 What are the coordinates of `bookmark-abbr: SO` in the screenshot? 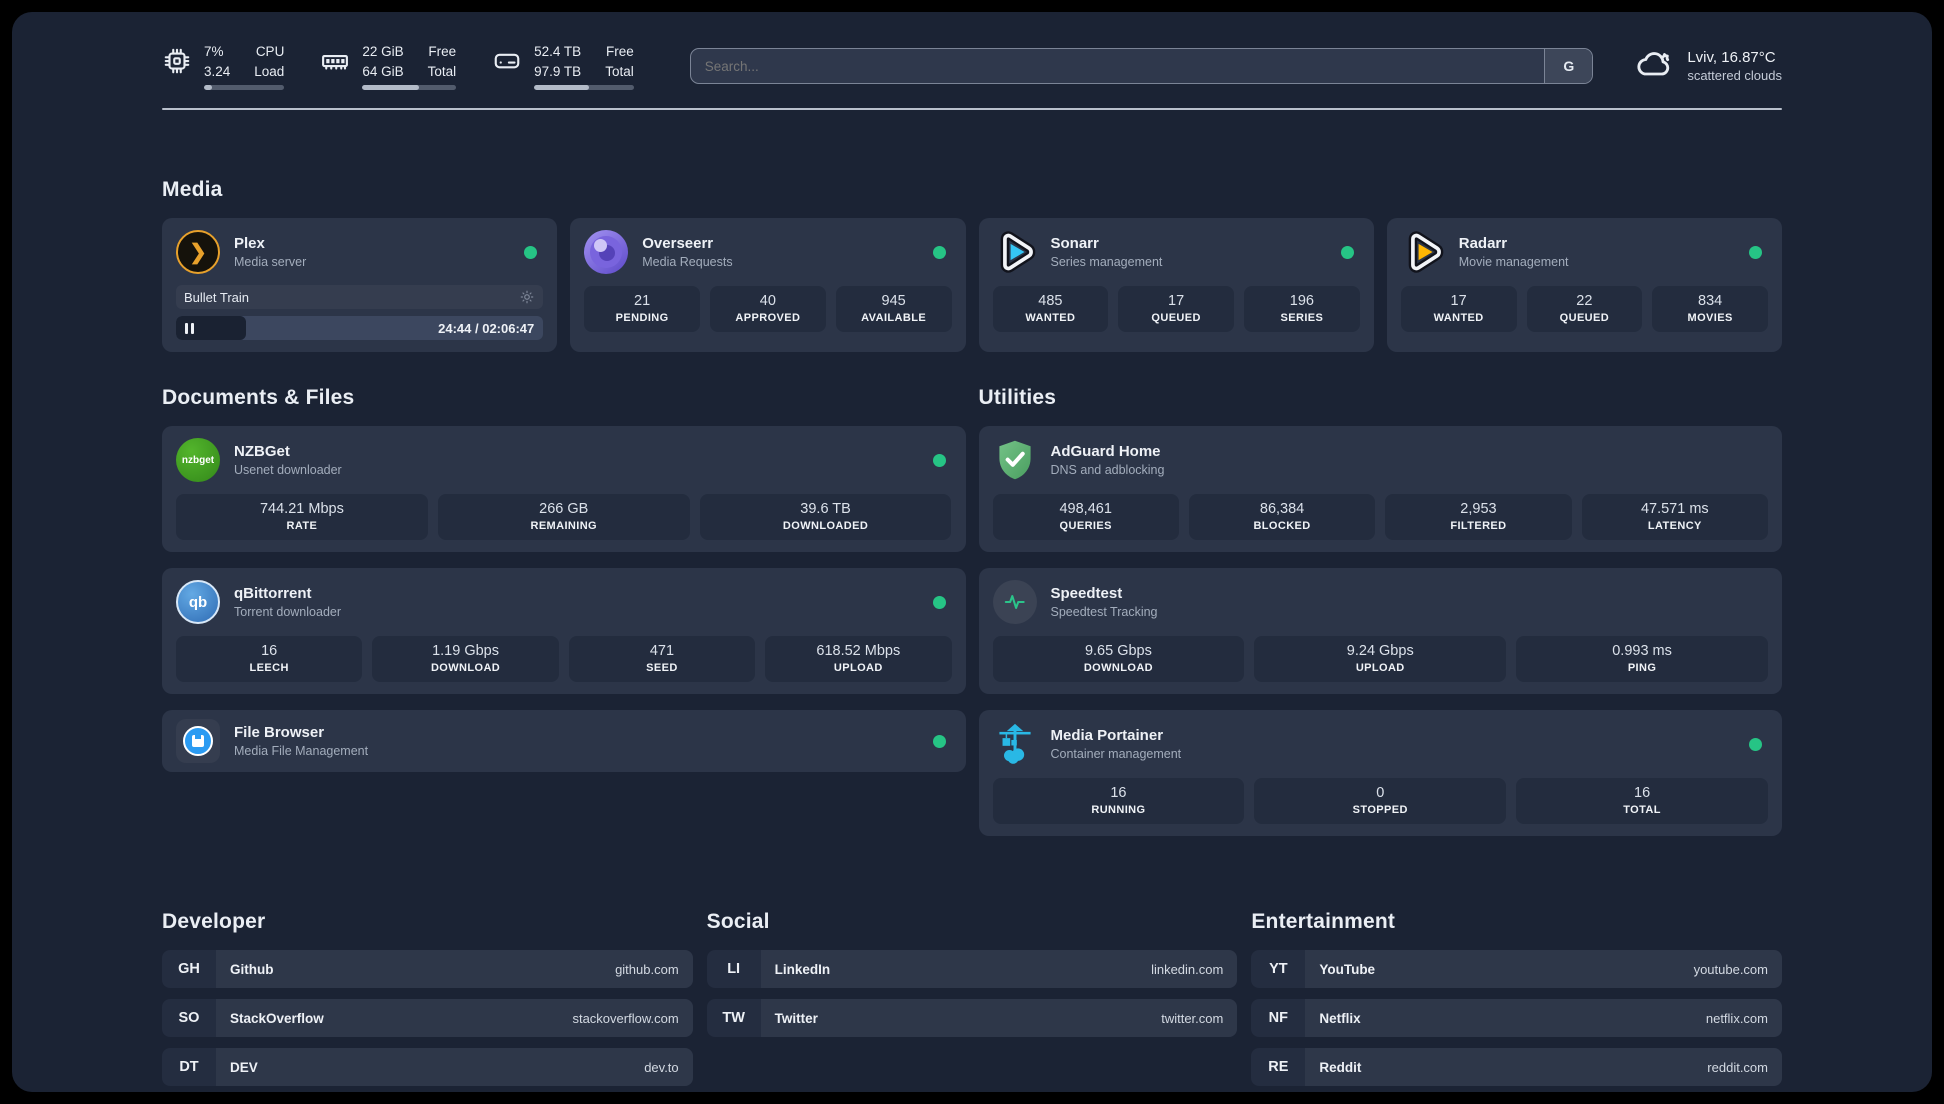 It's located at (189, 1018).